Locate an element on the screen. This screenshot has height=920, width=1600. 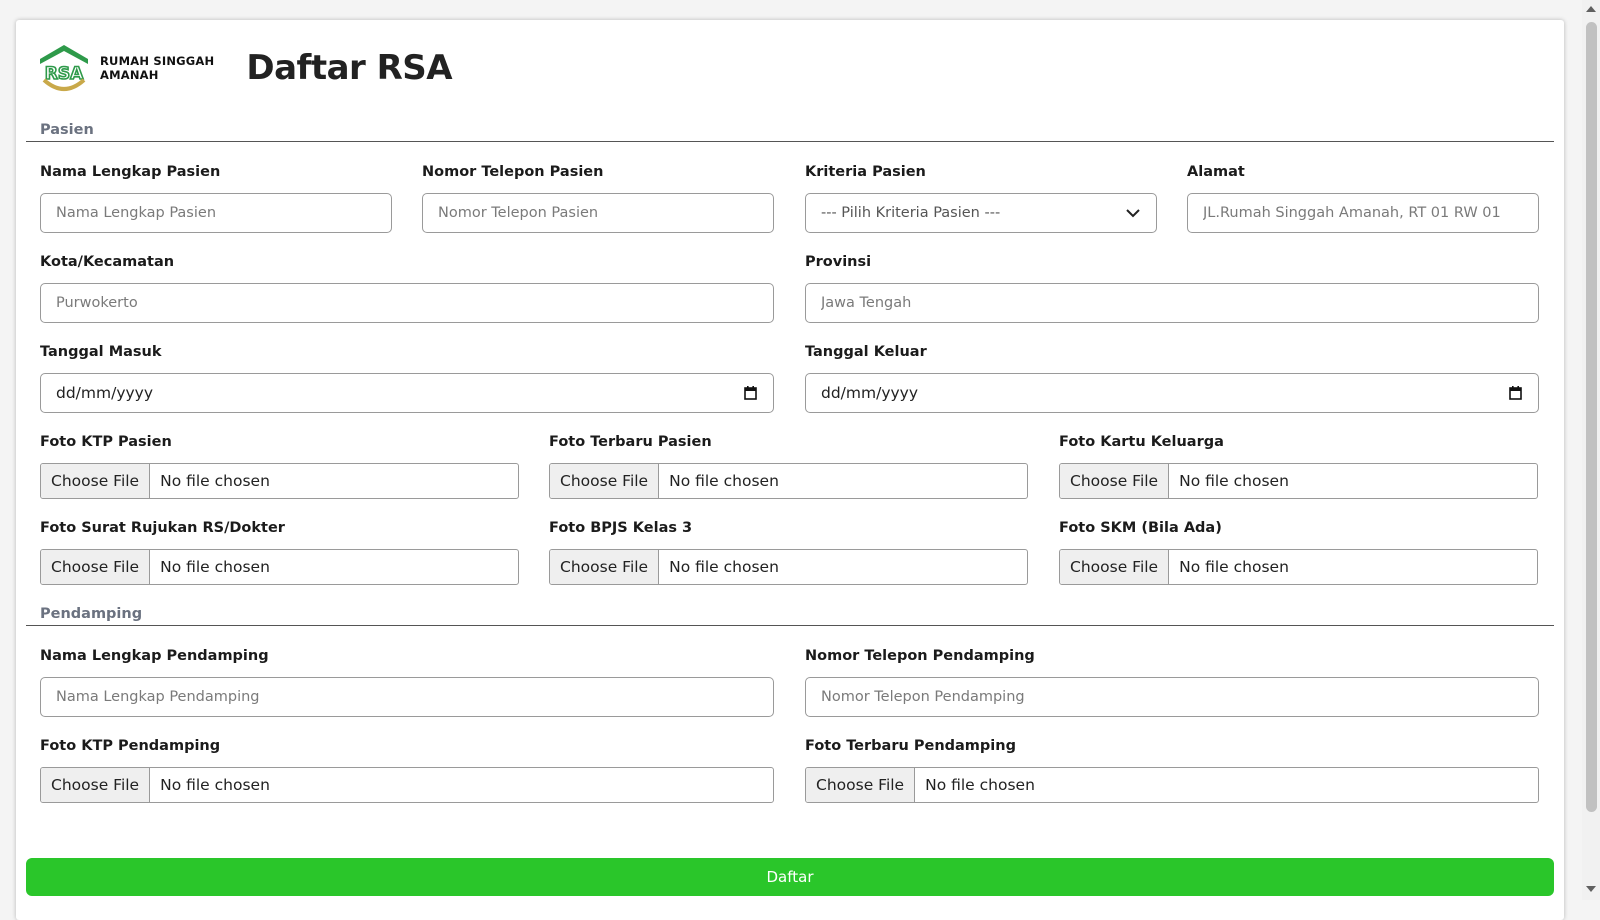
foto-terbaru-pasien-label: Foto Terbaru Pasien is located at coordinates (630, 442).